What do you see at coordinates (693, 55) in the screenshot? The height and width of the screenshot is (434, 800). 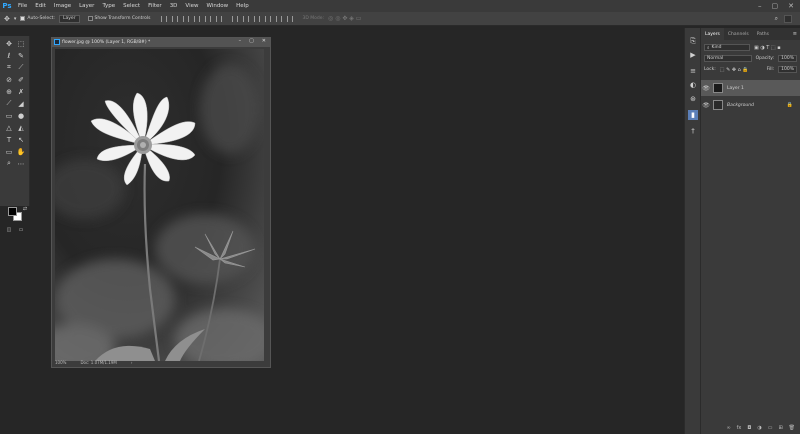 I see `actions-icon: ▶` at bounding box center [693, 55].